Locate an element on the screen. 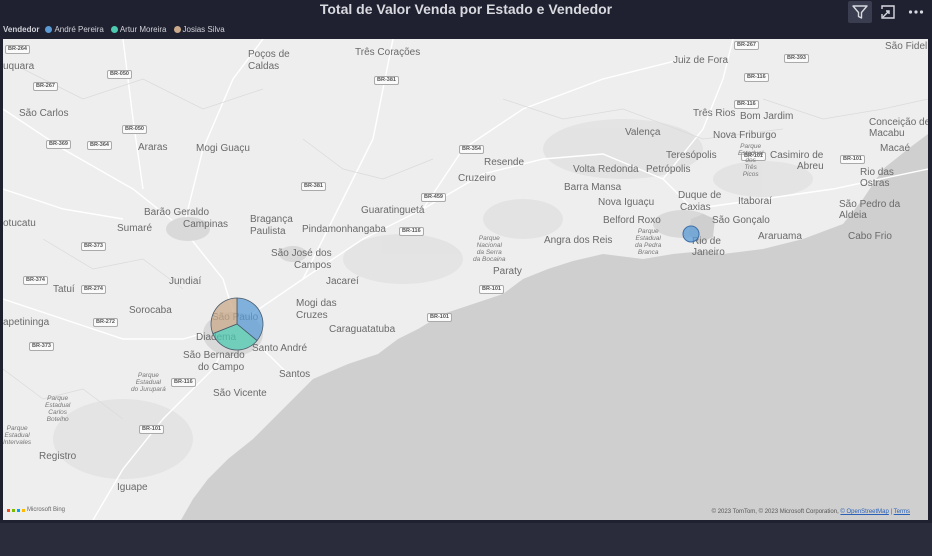 The image size is (932, 556). filter-button is located at coordinates (860, 12).